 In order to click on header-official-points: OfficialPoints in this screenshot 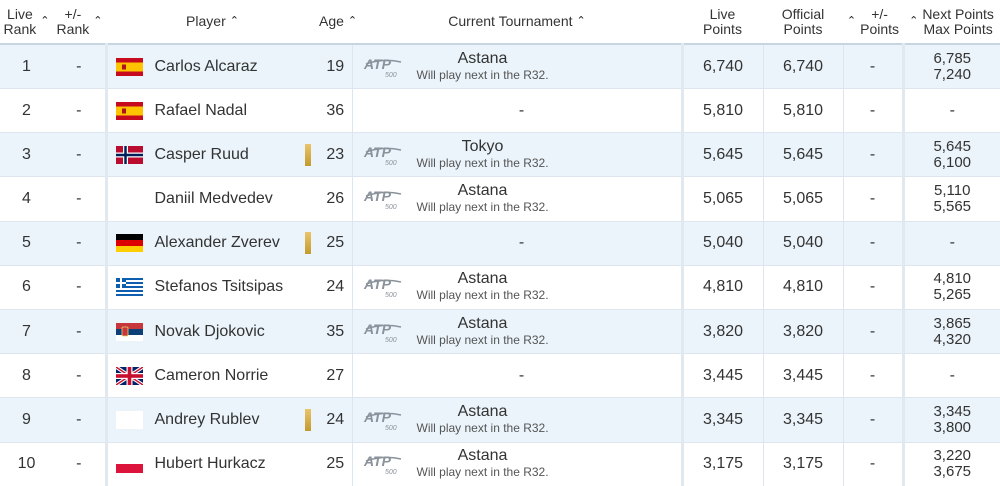, I will do `click(803, 22)`.